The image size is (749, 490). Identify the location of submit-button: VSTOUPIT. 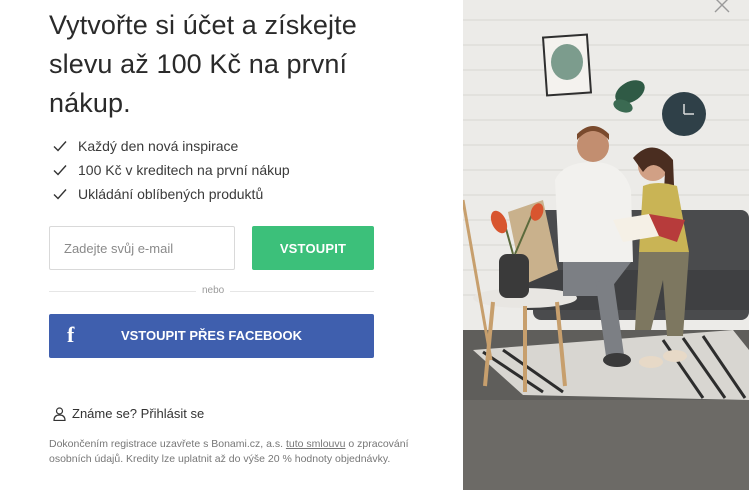
(313, 248).